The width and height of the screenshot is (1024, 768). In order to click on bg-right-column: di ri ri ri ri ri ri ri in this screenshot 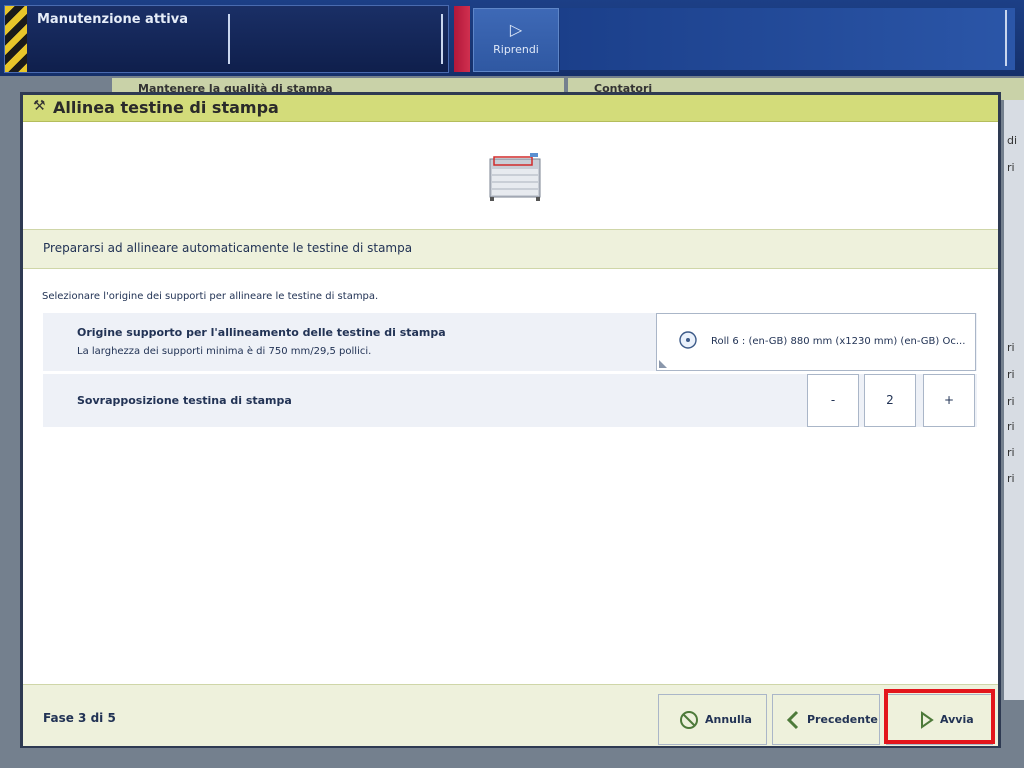, I will do `click(1014, 400)`.